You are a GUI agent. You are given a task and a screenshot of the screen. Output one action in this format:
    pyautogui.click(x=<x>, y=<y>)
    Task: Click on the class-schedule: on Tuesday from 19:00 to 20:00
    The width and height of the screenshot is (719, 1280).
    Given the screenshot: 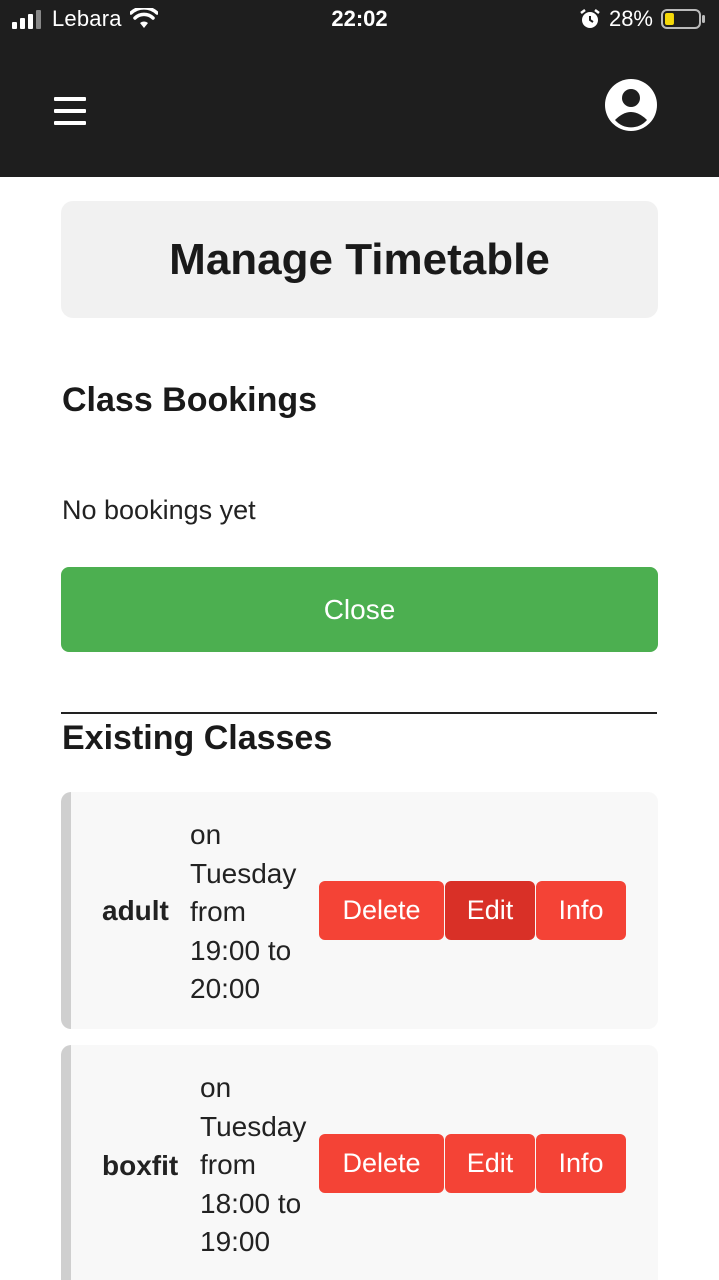 What is the action you would take?
    pyautogui.click(x=255, y=912)
    